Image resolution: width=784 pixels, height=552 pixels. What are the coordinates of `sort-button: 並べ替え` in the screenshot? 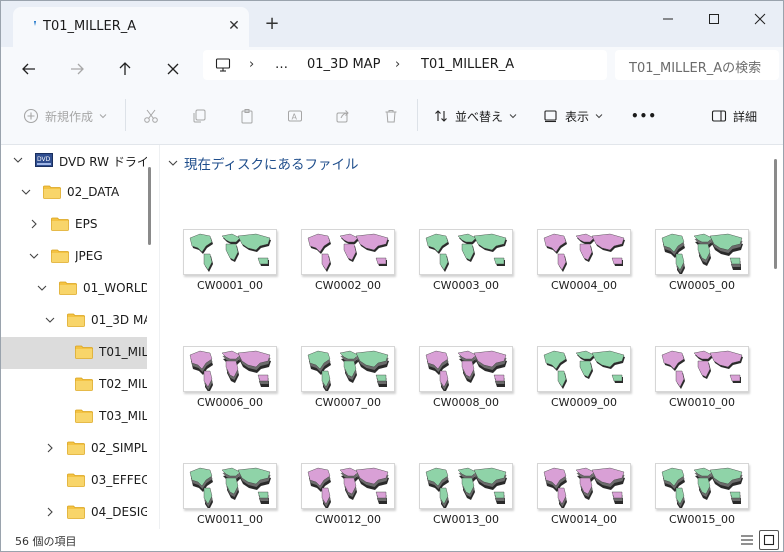 It's located at (475, 116).